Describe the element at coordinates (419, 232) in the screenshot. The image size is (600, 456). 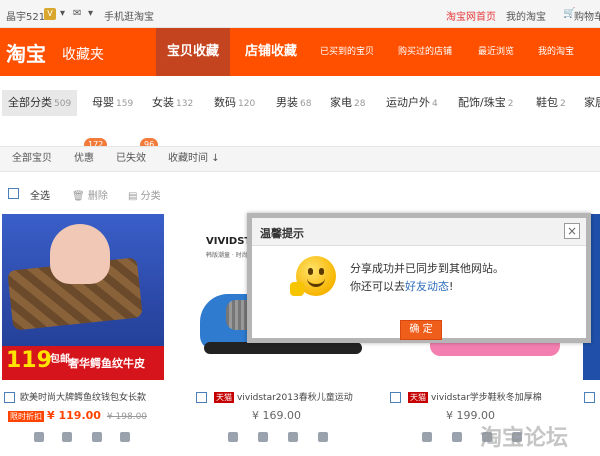
I see `dialog-header: 温馨提示 ×` at that location.